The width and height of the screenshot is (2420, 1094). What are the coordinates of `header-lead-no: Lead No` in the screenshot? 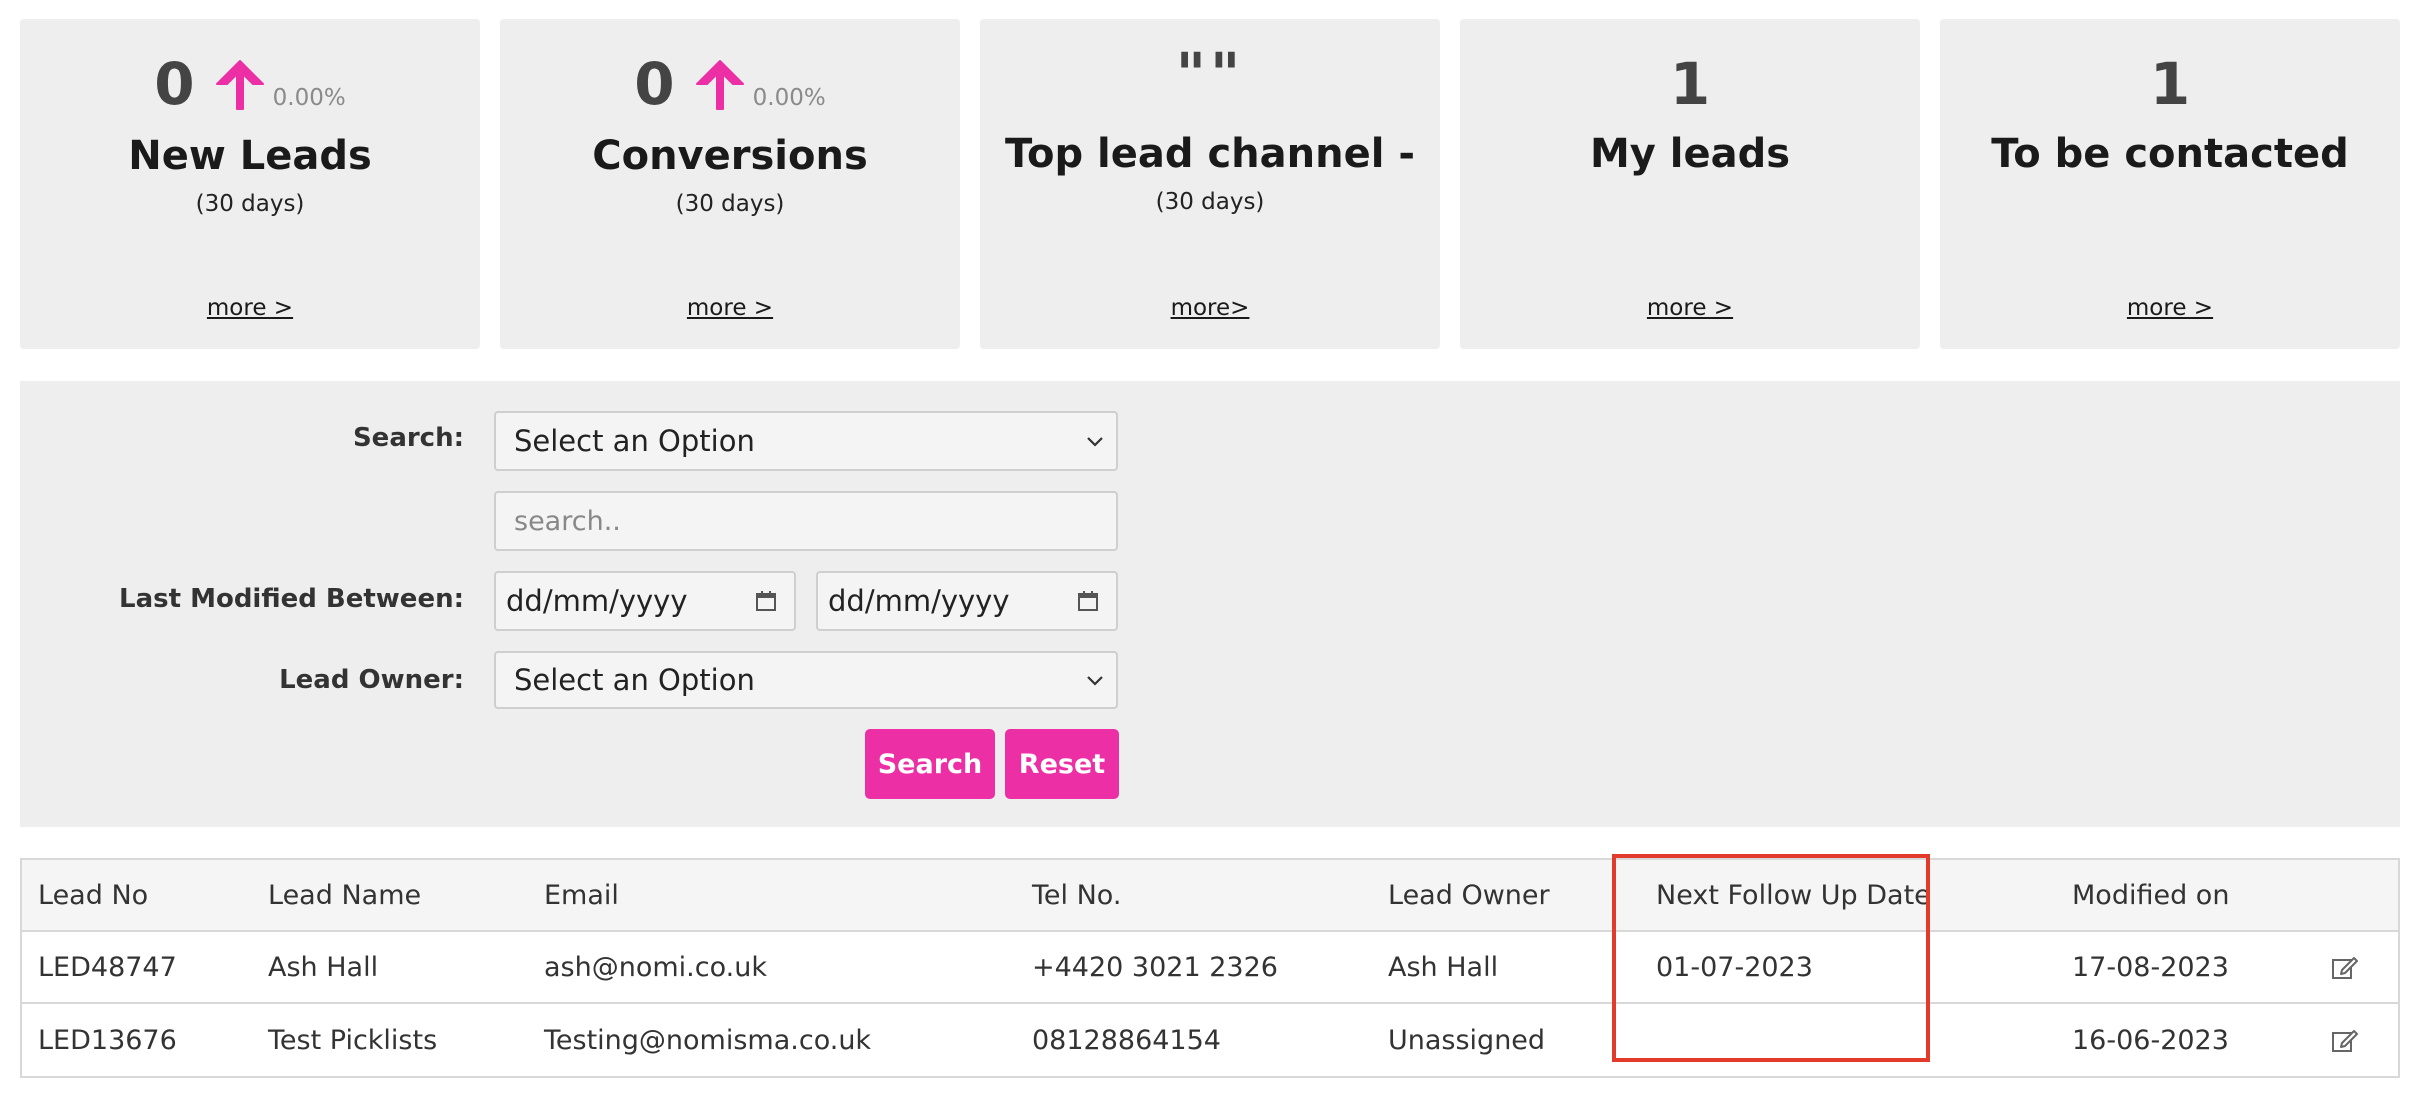 It's located at (93, 895).